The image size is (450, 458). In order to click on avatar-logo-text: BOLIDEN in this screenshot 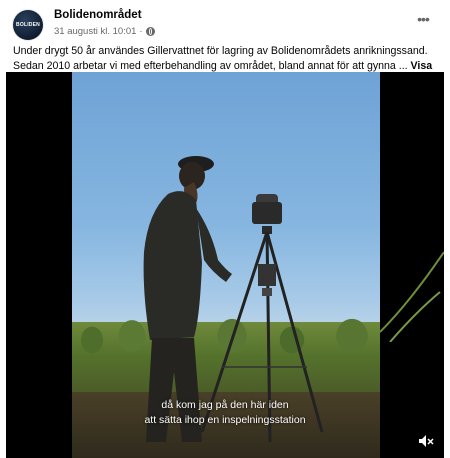, I will do `click(28, 25)`.